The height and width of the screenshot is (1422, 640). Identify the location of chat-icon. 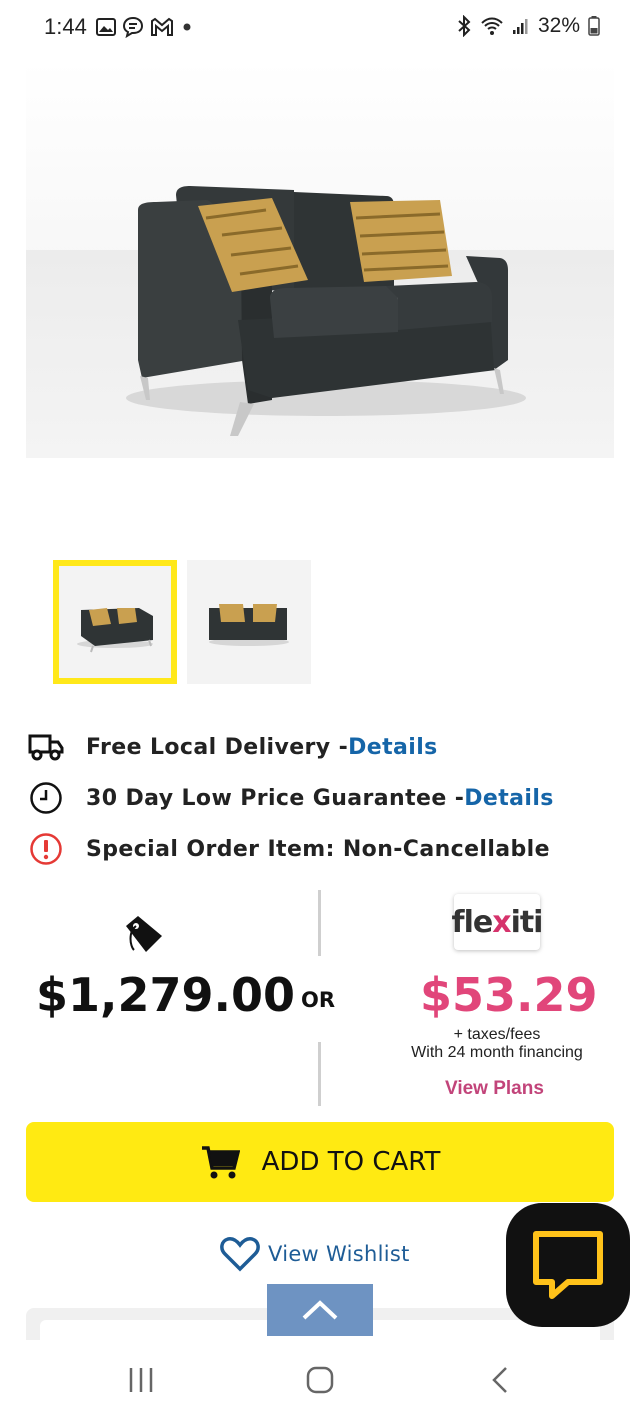
(568, 1265).